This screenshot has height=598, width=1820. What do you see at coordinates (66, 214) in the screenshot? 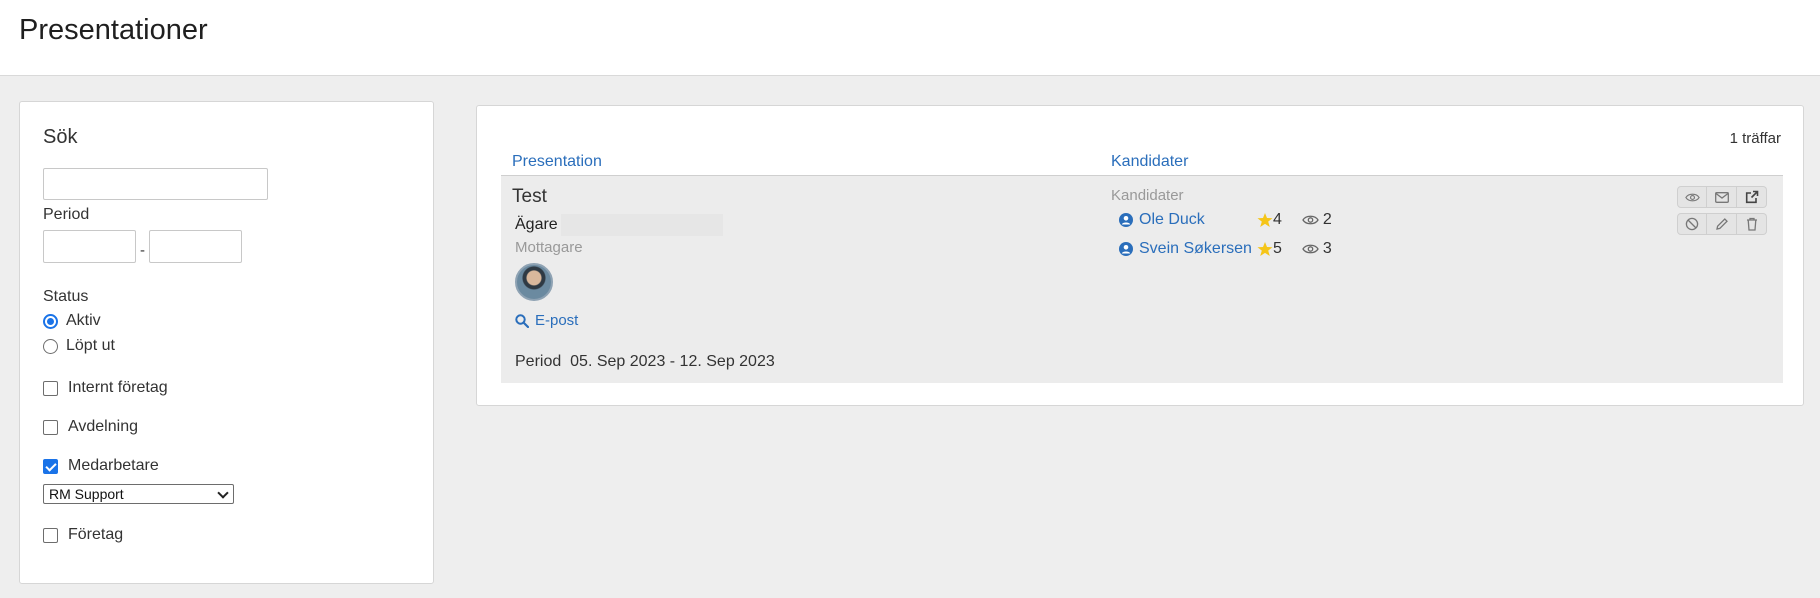
I see `period-label: Period` at bounding box center [66, 214].